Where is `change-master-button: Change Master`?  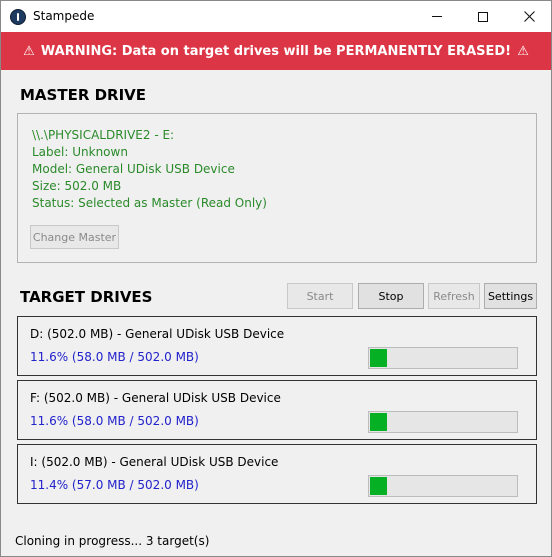 change-master-button: Change Master is located at coordinates (74, 237).